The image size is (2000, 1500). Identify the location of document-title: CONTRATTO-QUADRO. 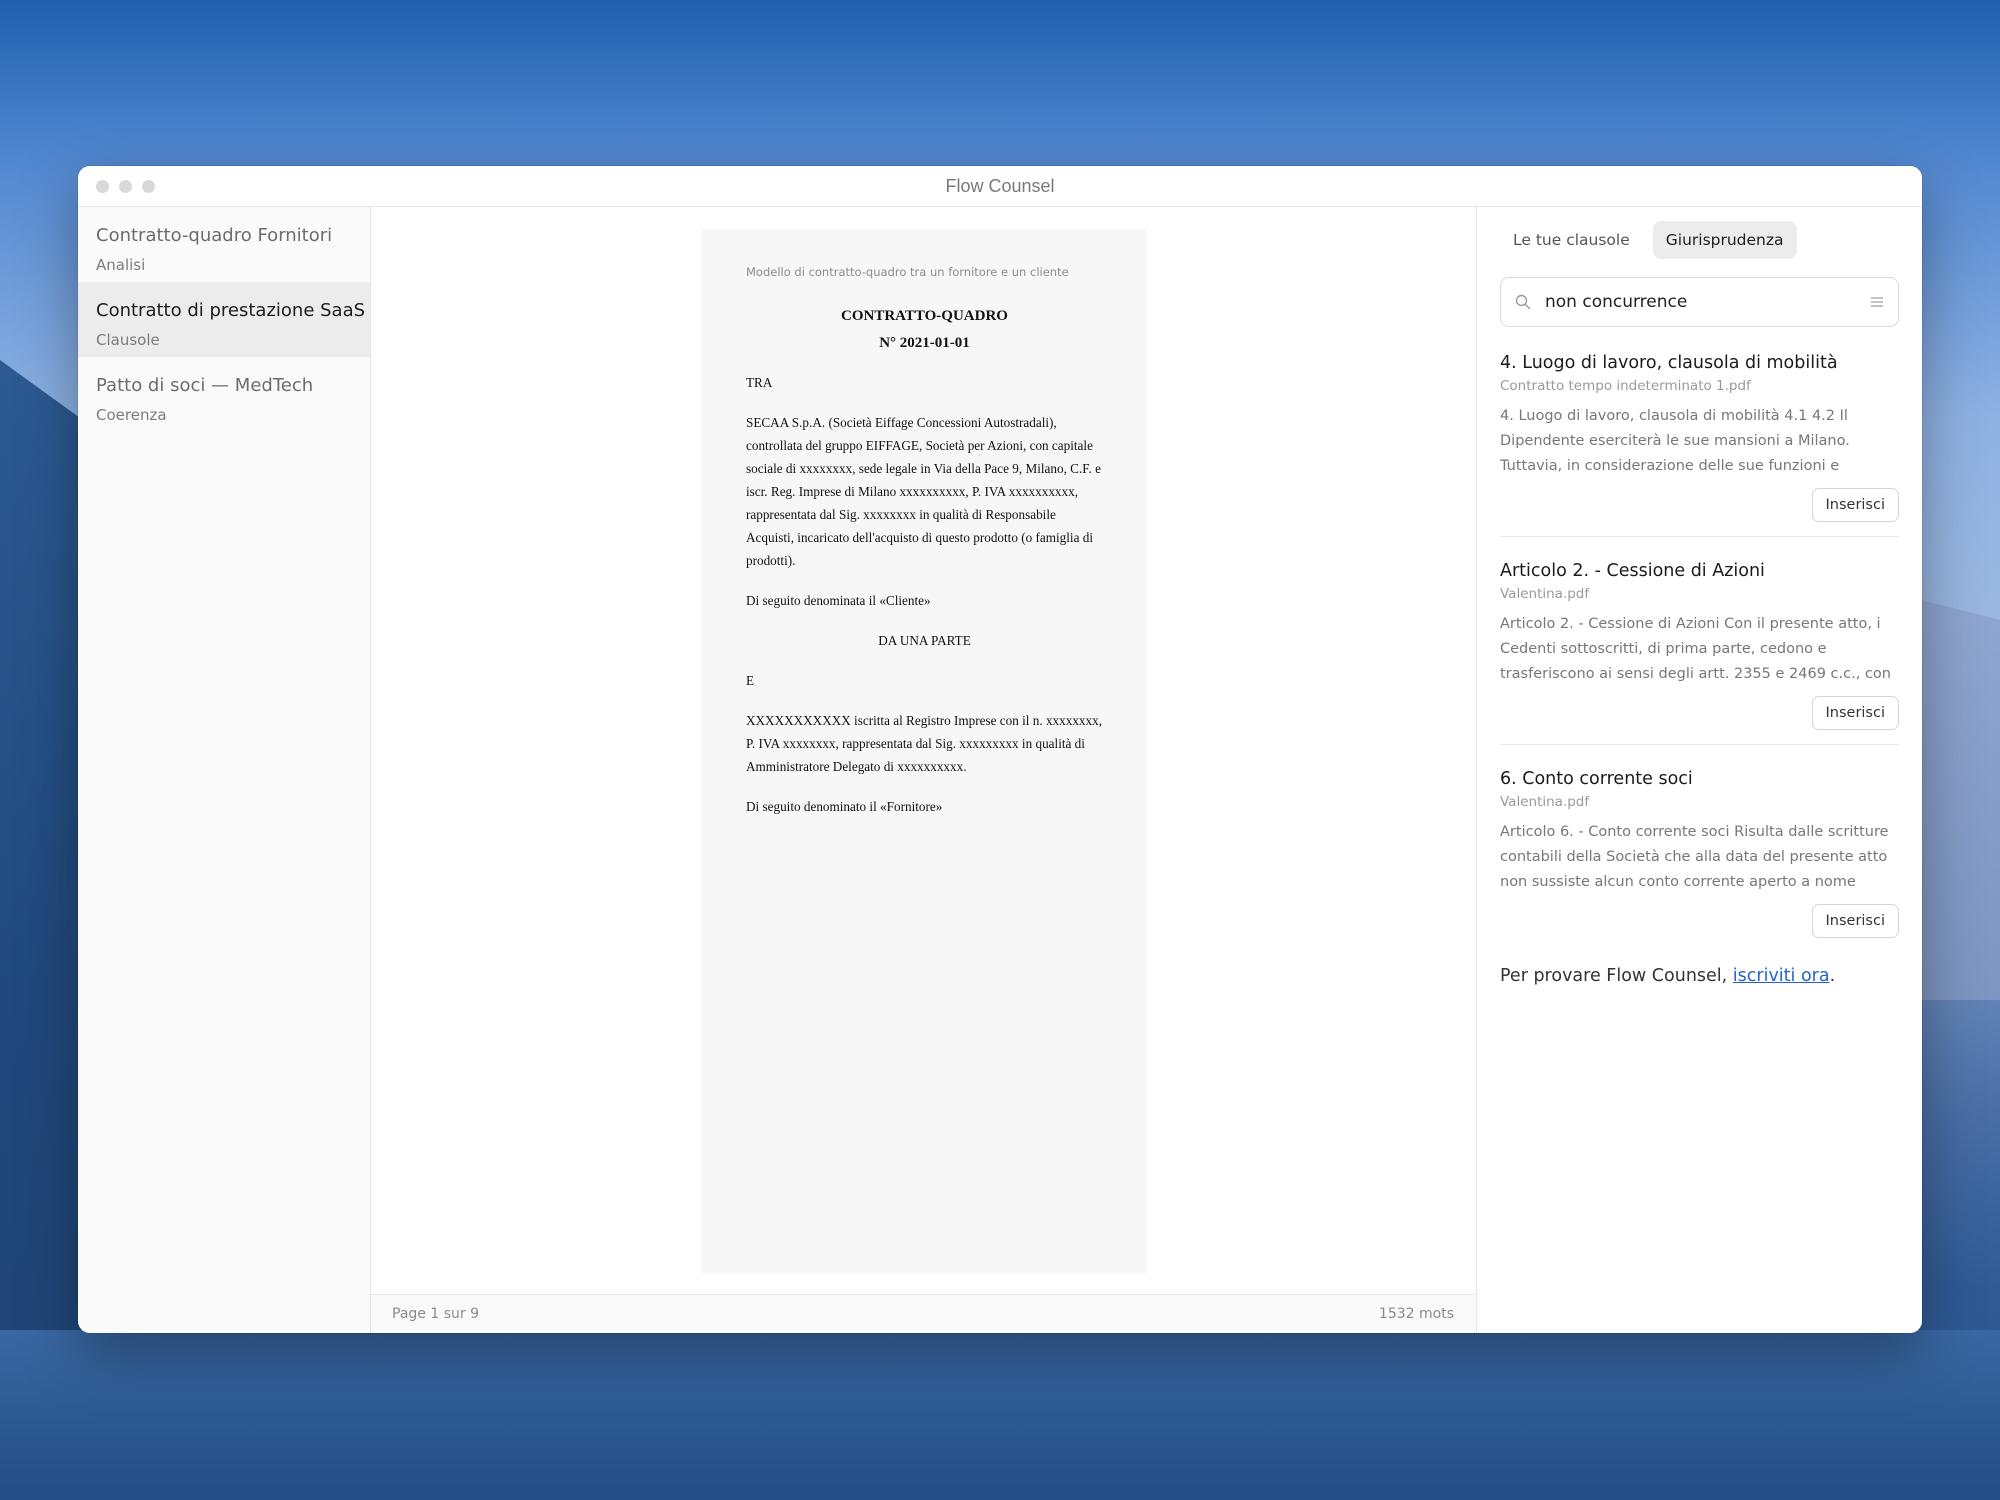
(924, 316).